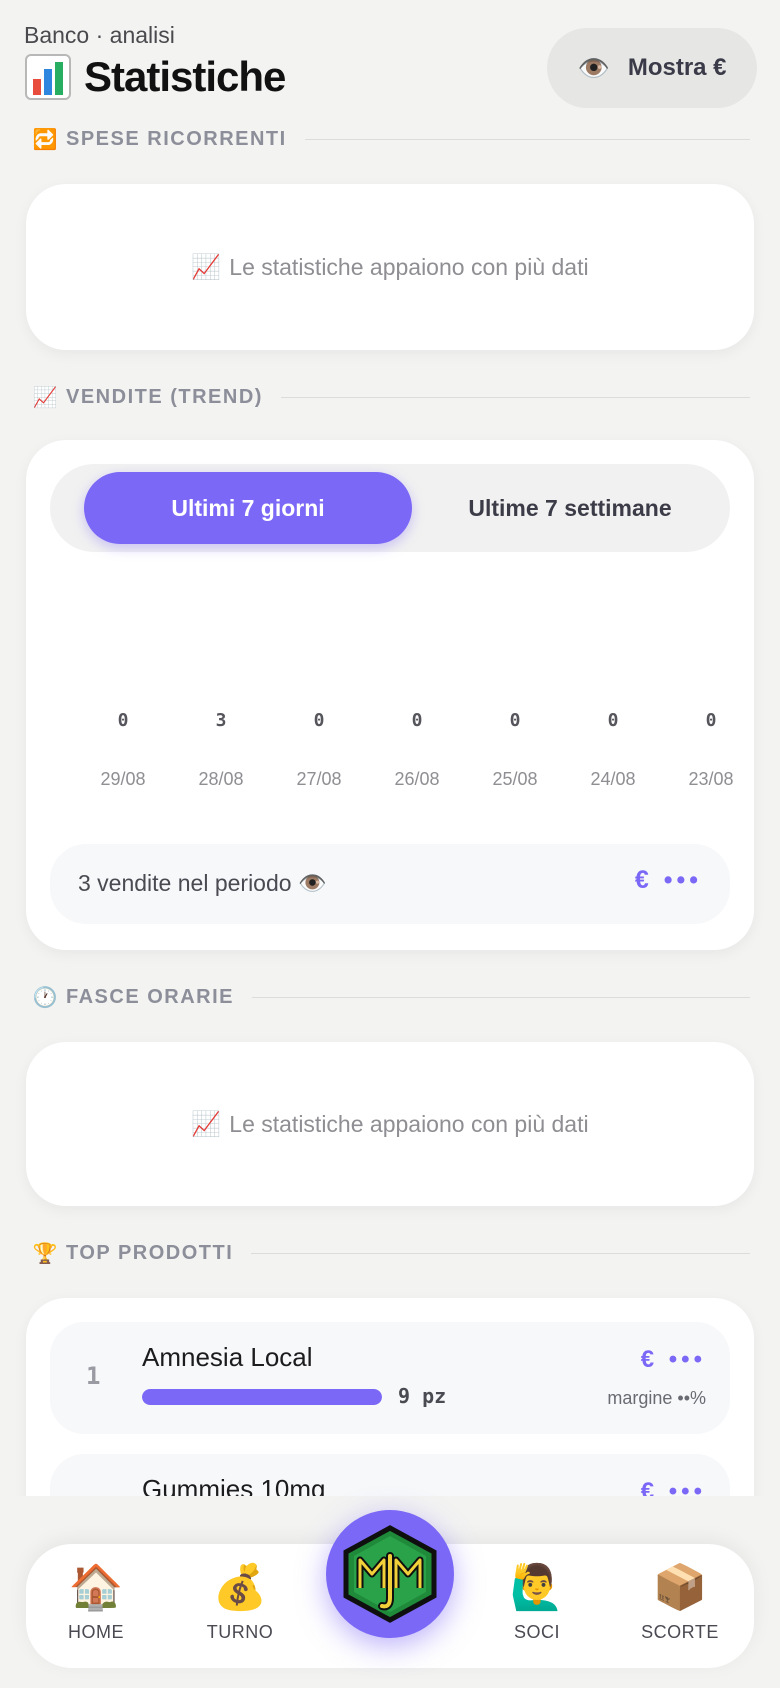  Describe the element at coordinates (96, 1632) in the screenshot. I see `nav-label: HOME` at that location.